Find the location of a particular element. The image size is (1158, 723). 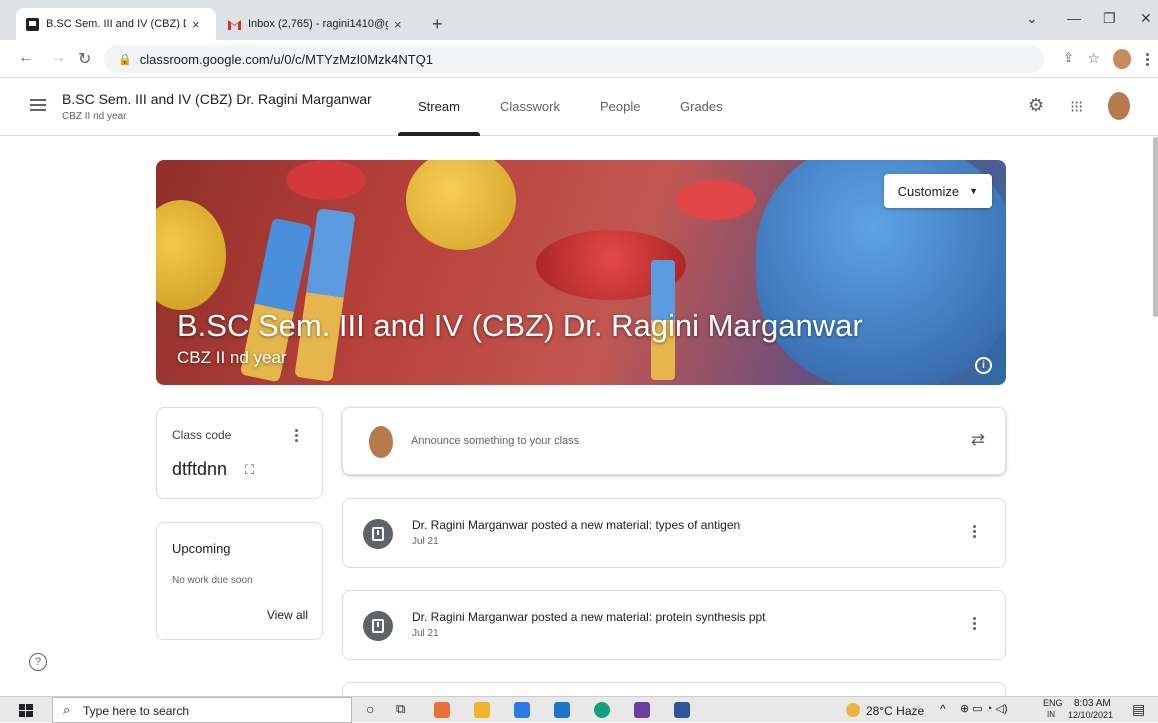

cortana-icon: ○ is located at coordinates (370, 709).